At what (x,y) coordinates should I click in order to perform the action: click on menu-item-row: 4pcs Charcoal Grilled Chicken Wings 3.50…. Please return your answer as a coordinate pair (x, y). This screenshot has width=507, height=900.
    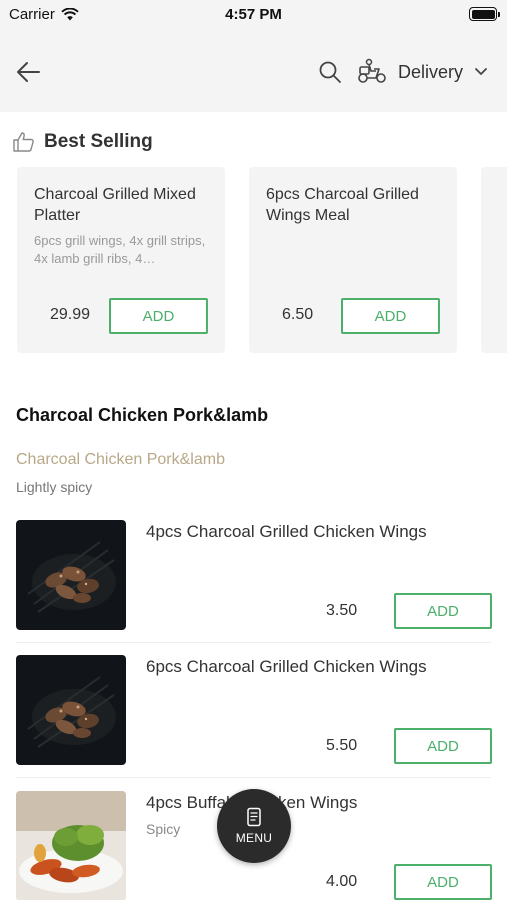
    Looking at the image, I should click on (254, 576).